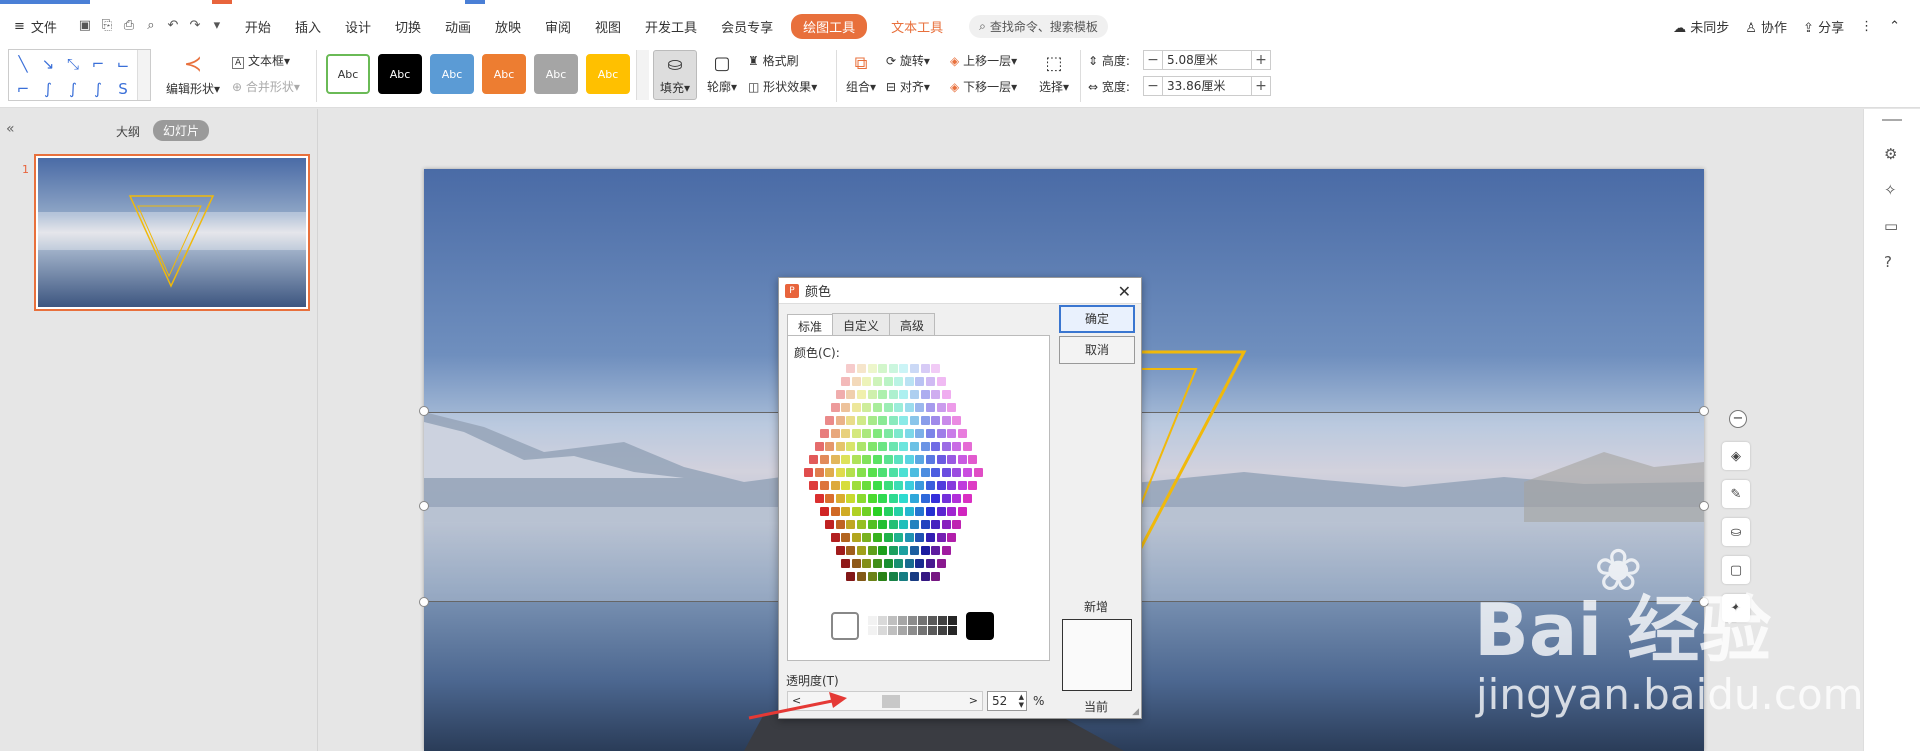  I want to click on share-button: ⇪ 分享, so click(1823, 26).